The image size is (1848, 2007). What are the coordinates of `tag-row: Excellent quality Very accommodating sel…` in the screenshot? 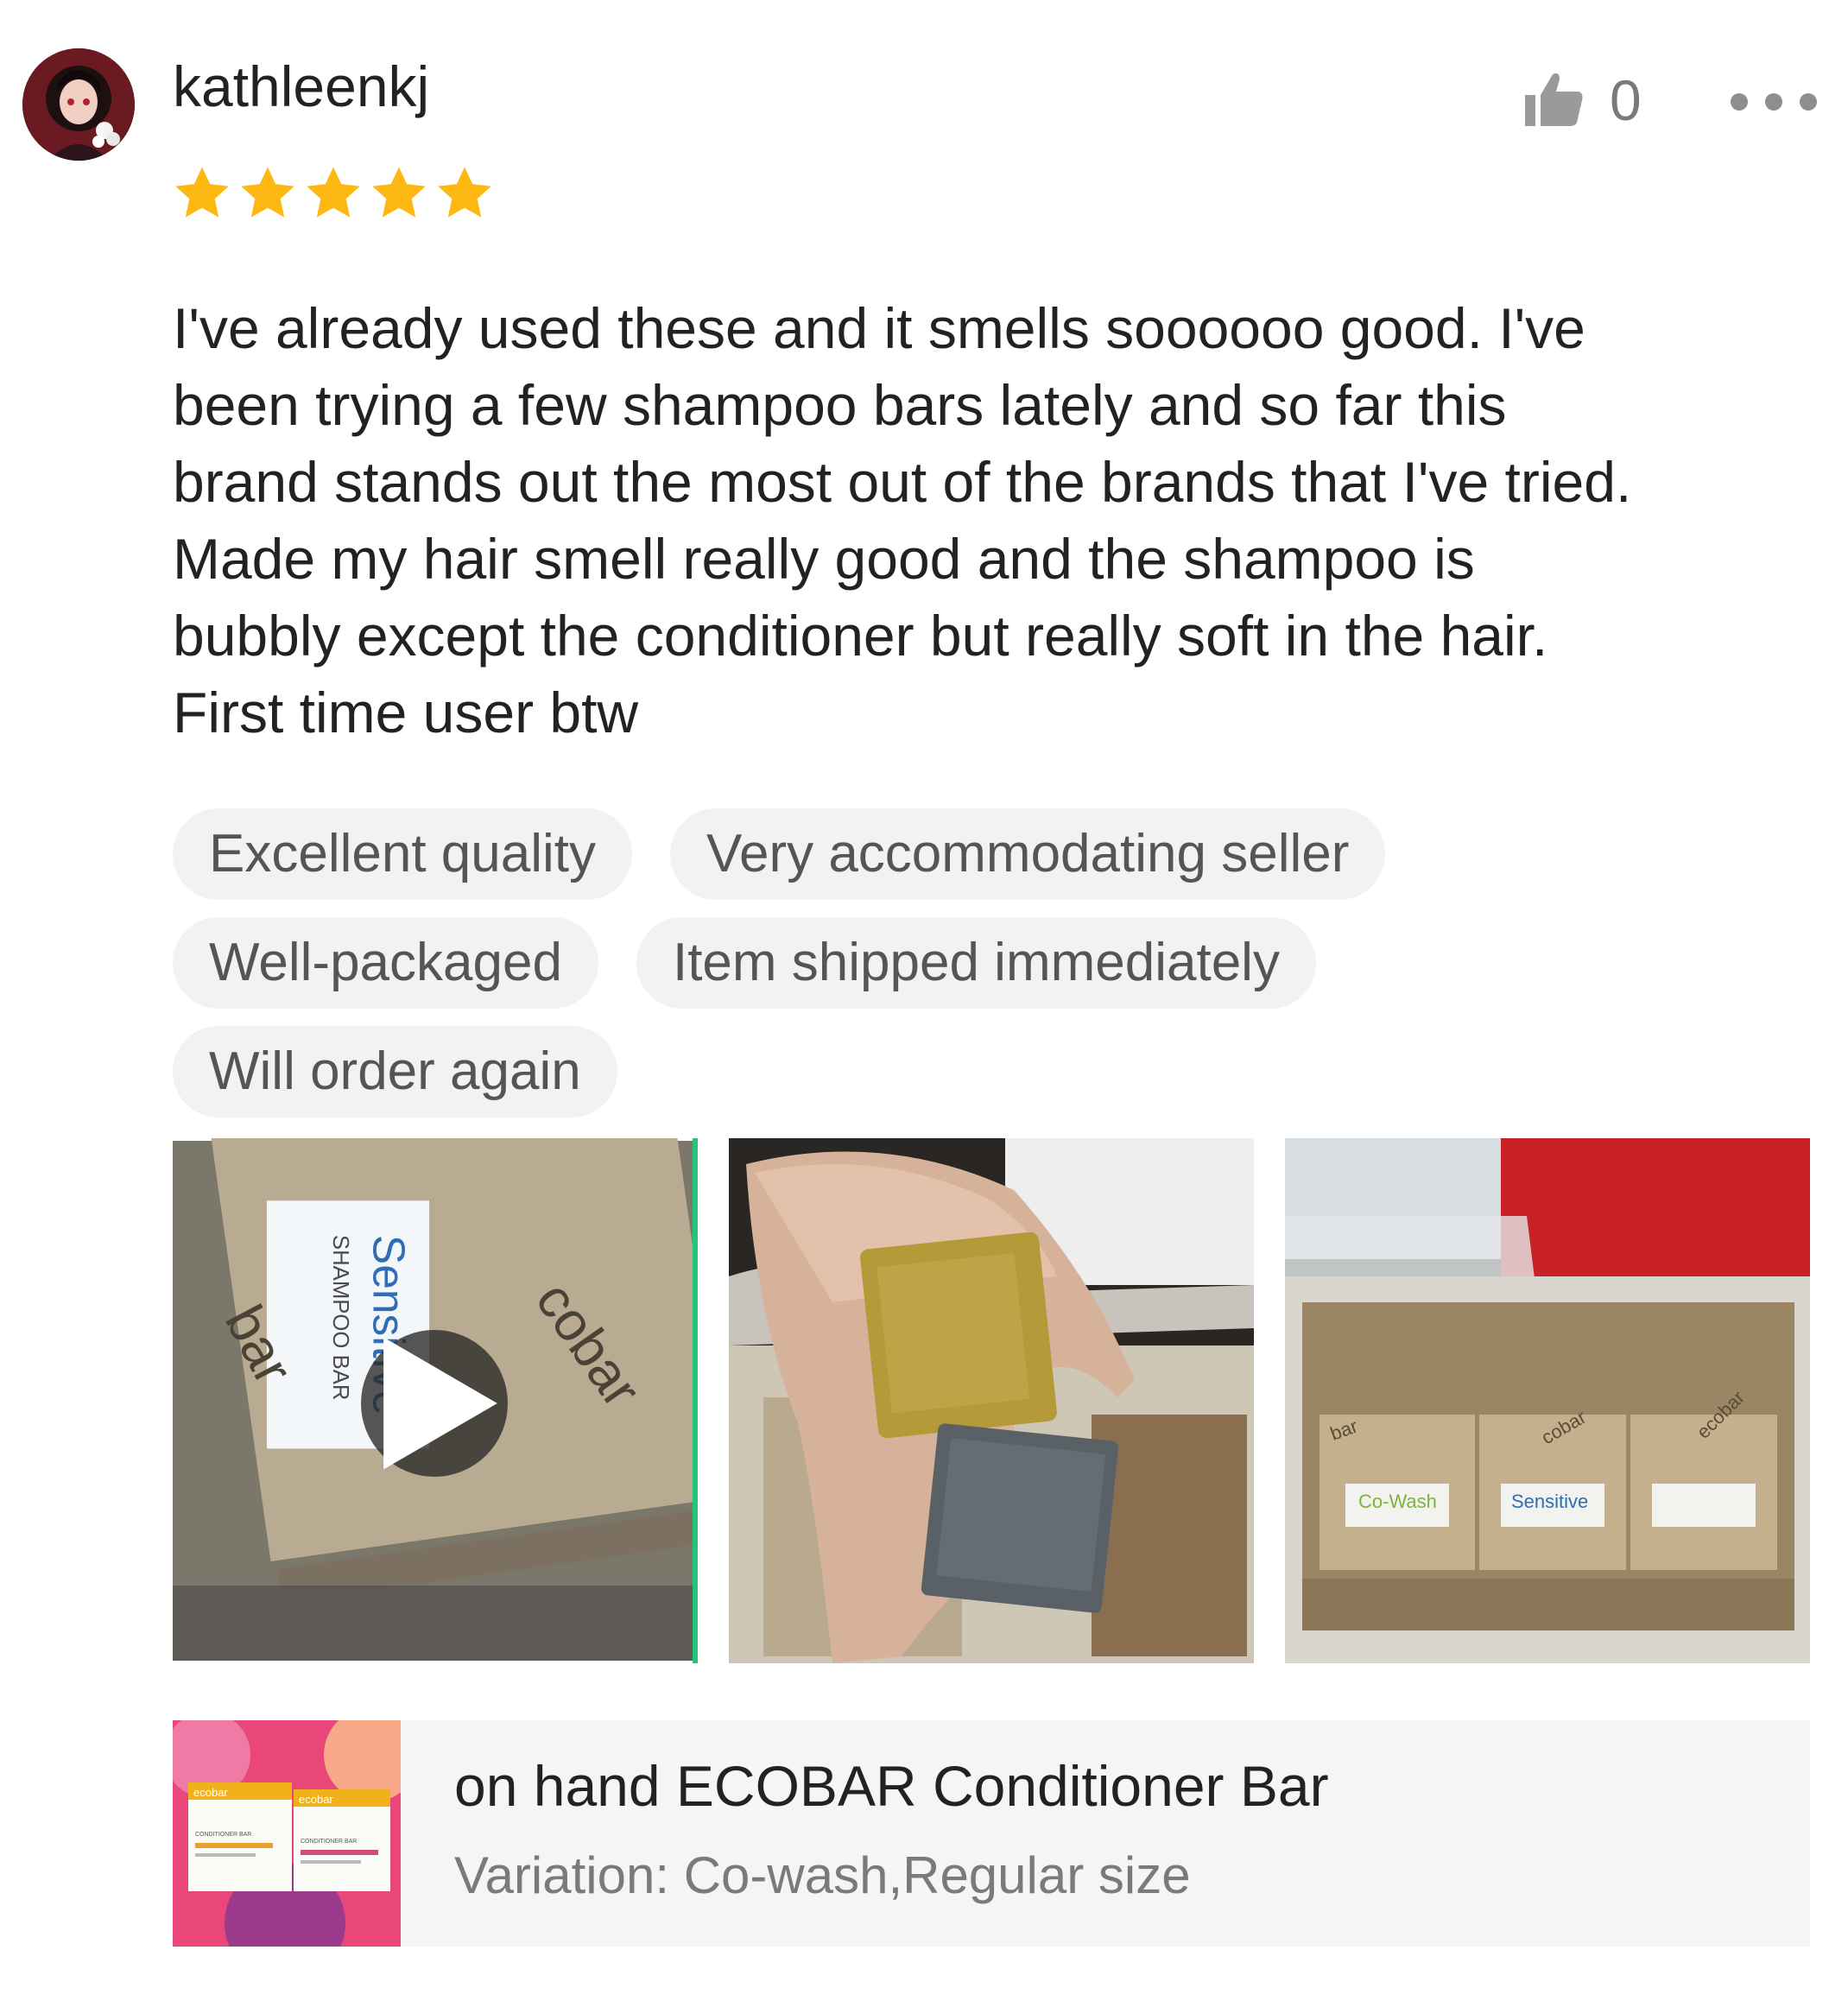 It's located at (950, 854).